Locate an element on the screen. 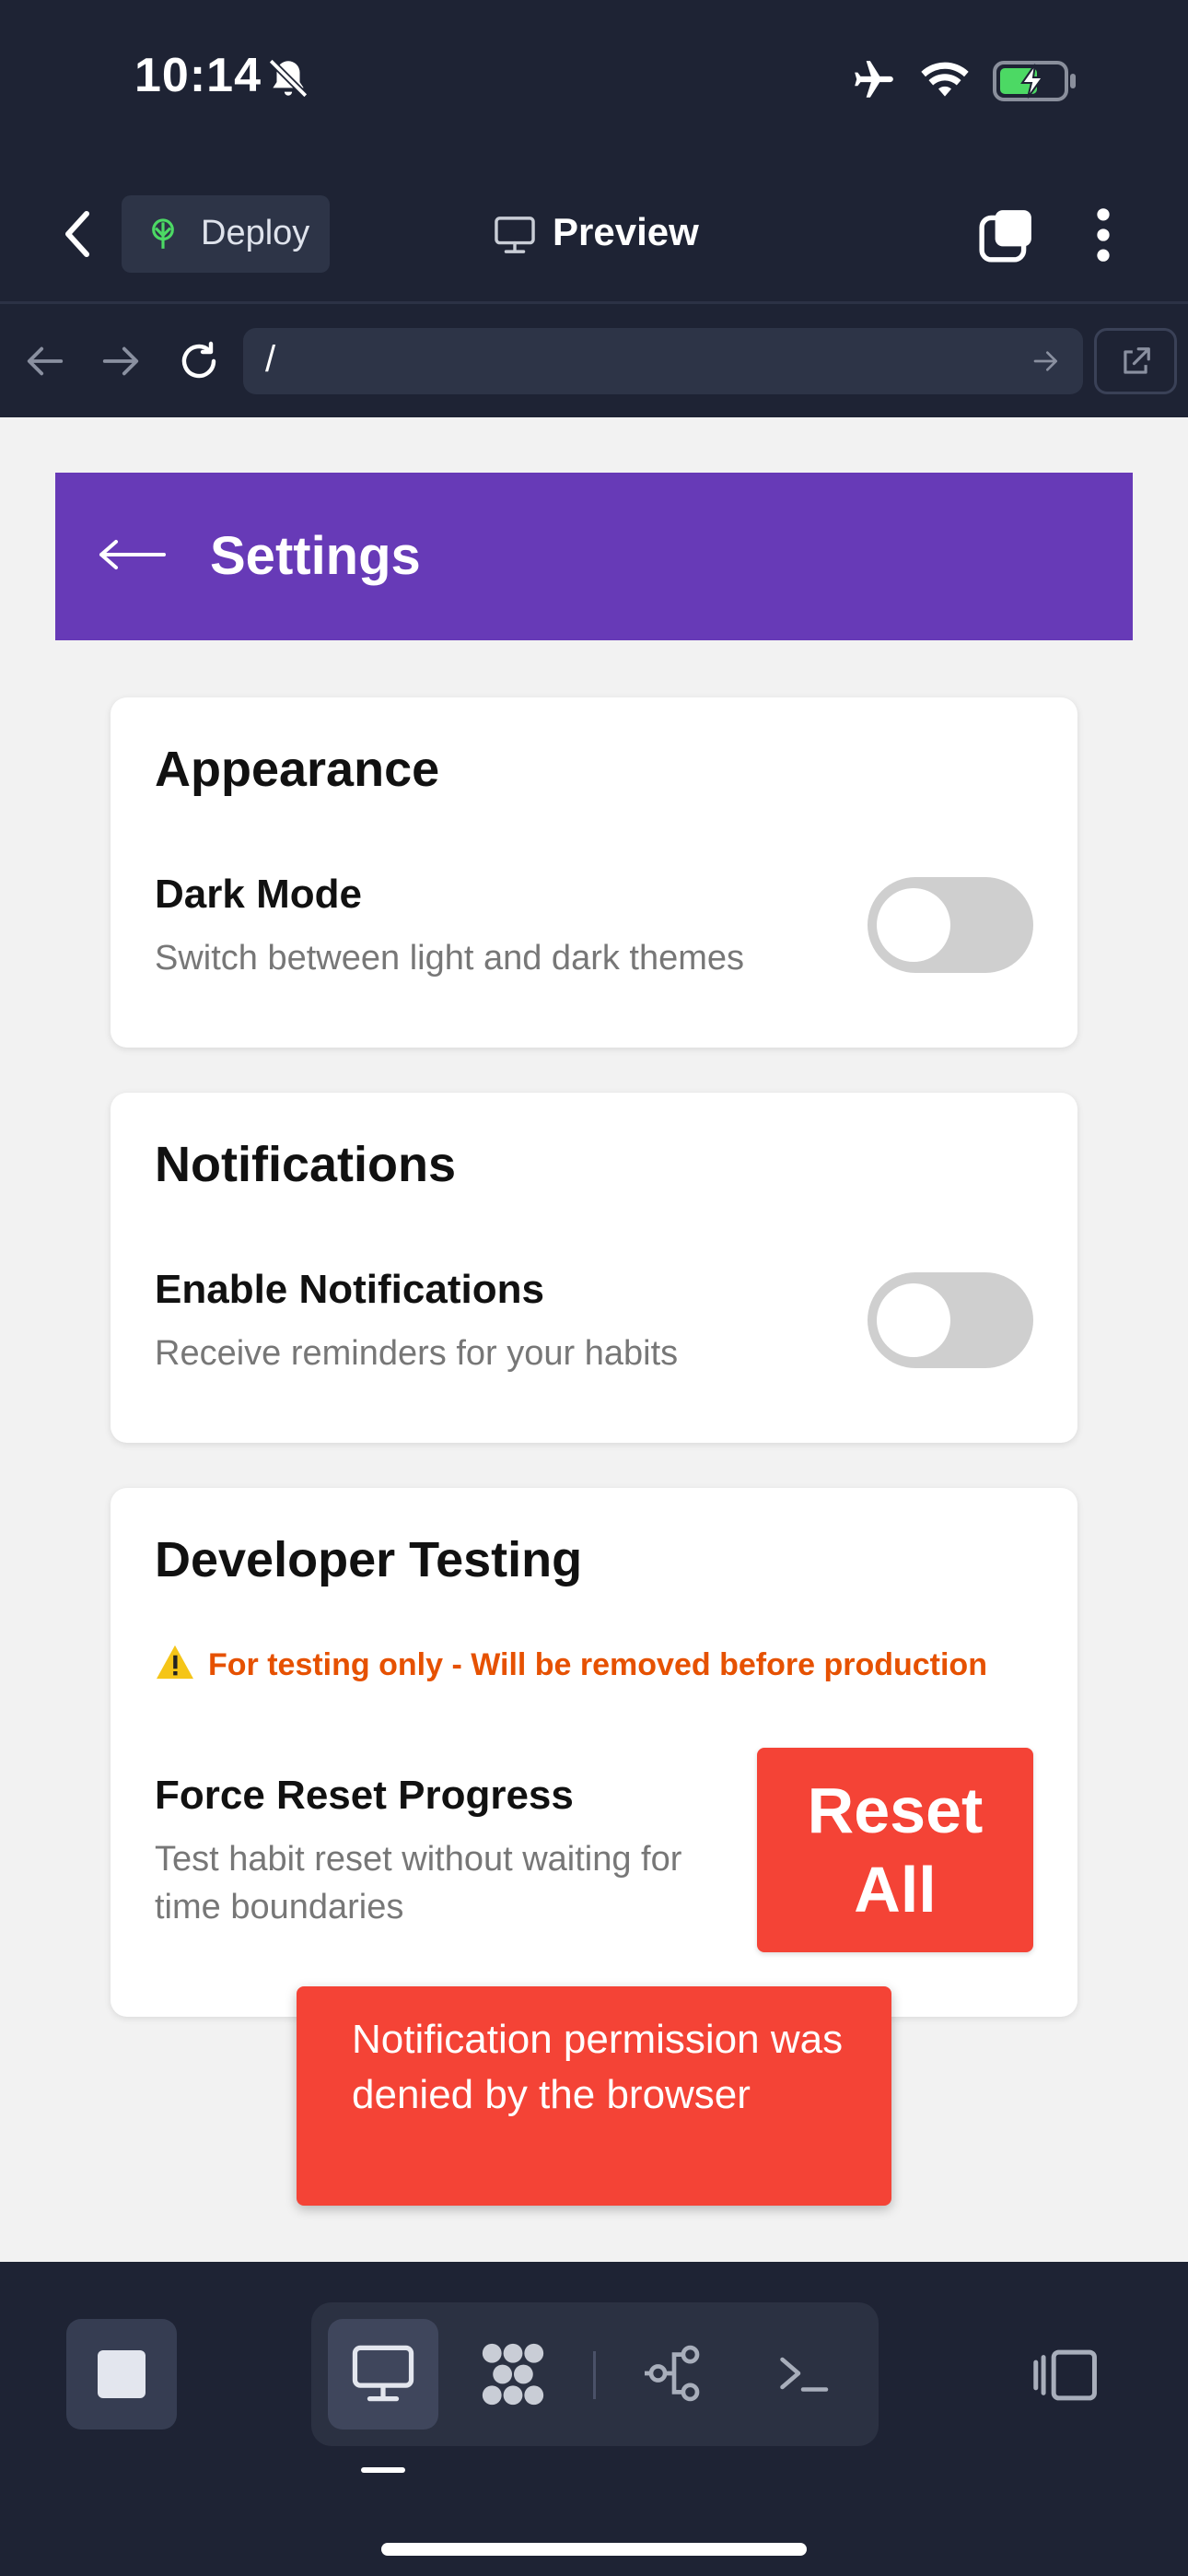  back-chevron-icon is located at coordinates (77, 234).